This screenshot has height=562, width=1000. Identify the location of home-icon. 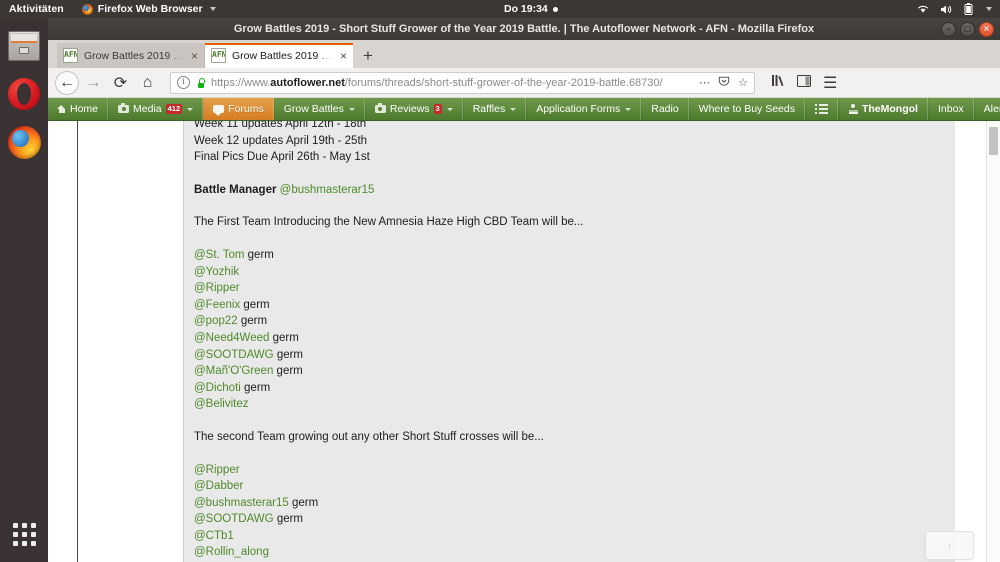
(61, 109).